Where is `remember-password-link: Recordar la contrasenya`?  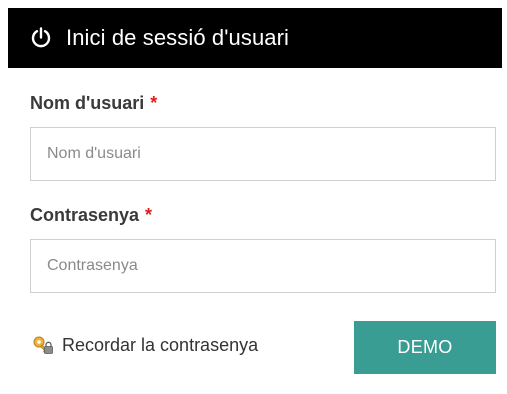
remember-password-link: Recordar la contrasenya is located at coordinates (145, 345).